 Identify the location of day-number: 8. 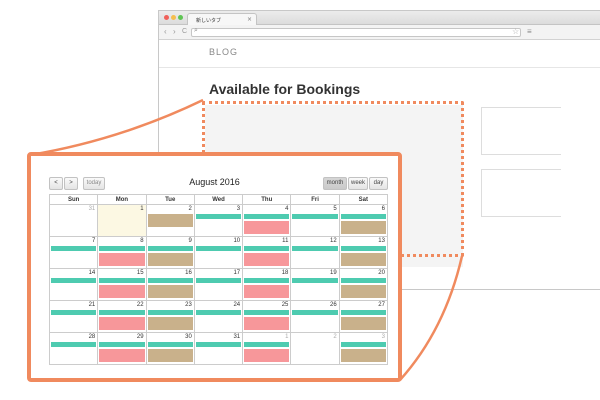
(142, 241).